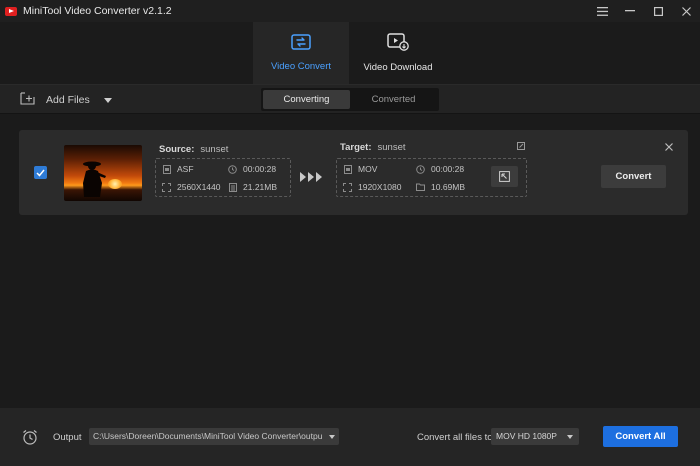  I want to click on source-format: ASF, so click(178, 169).